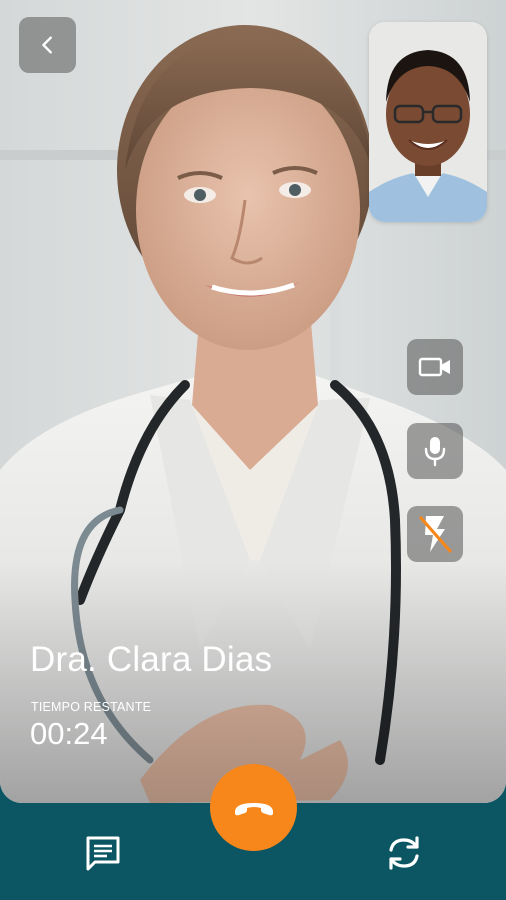  I want to click on toggle-flash-button, so click(435, 534).